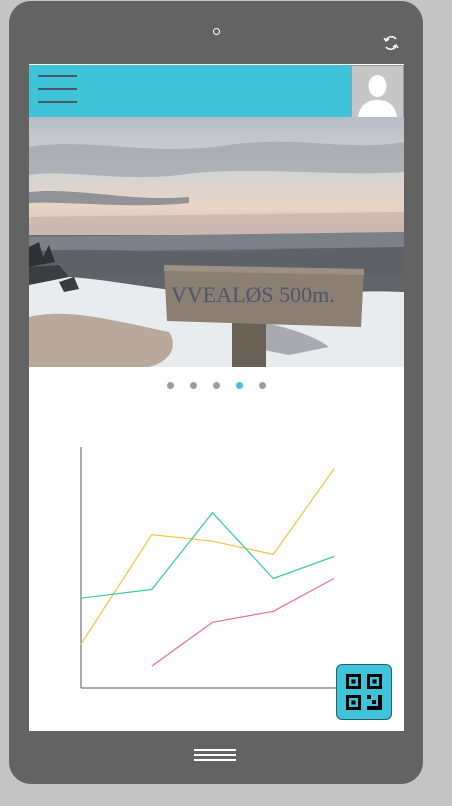 This screenshot has width=452, height=806. Describe the element at coordinates (216, 756) in the screenshot. I see `home-lines-icon` at that location.